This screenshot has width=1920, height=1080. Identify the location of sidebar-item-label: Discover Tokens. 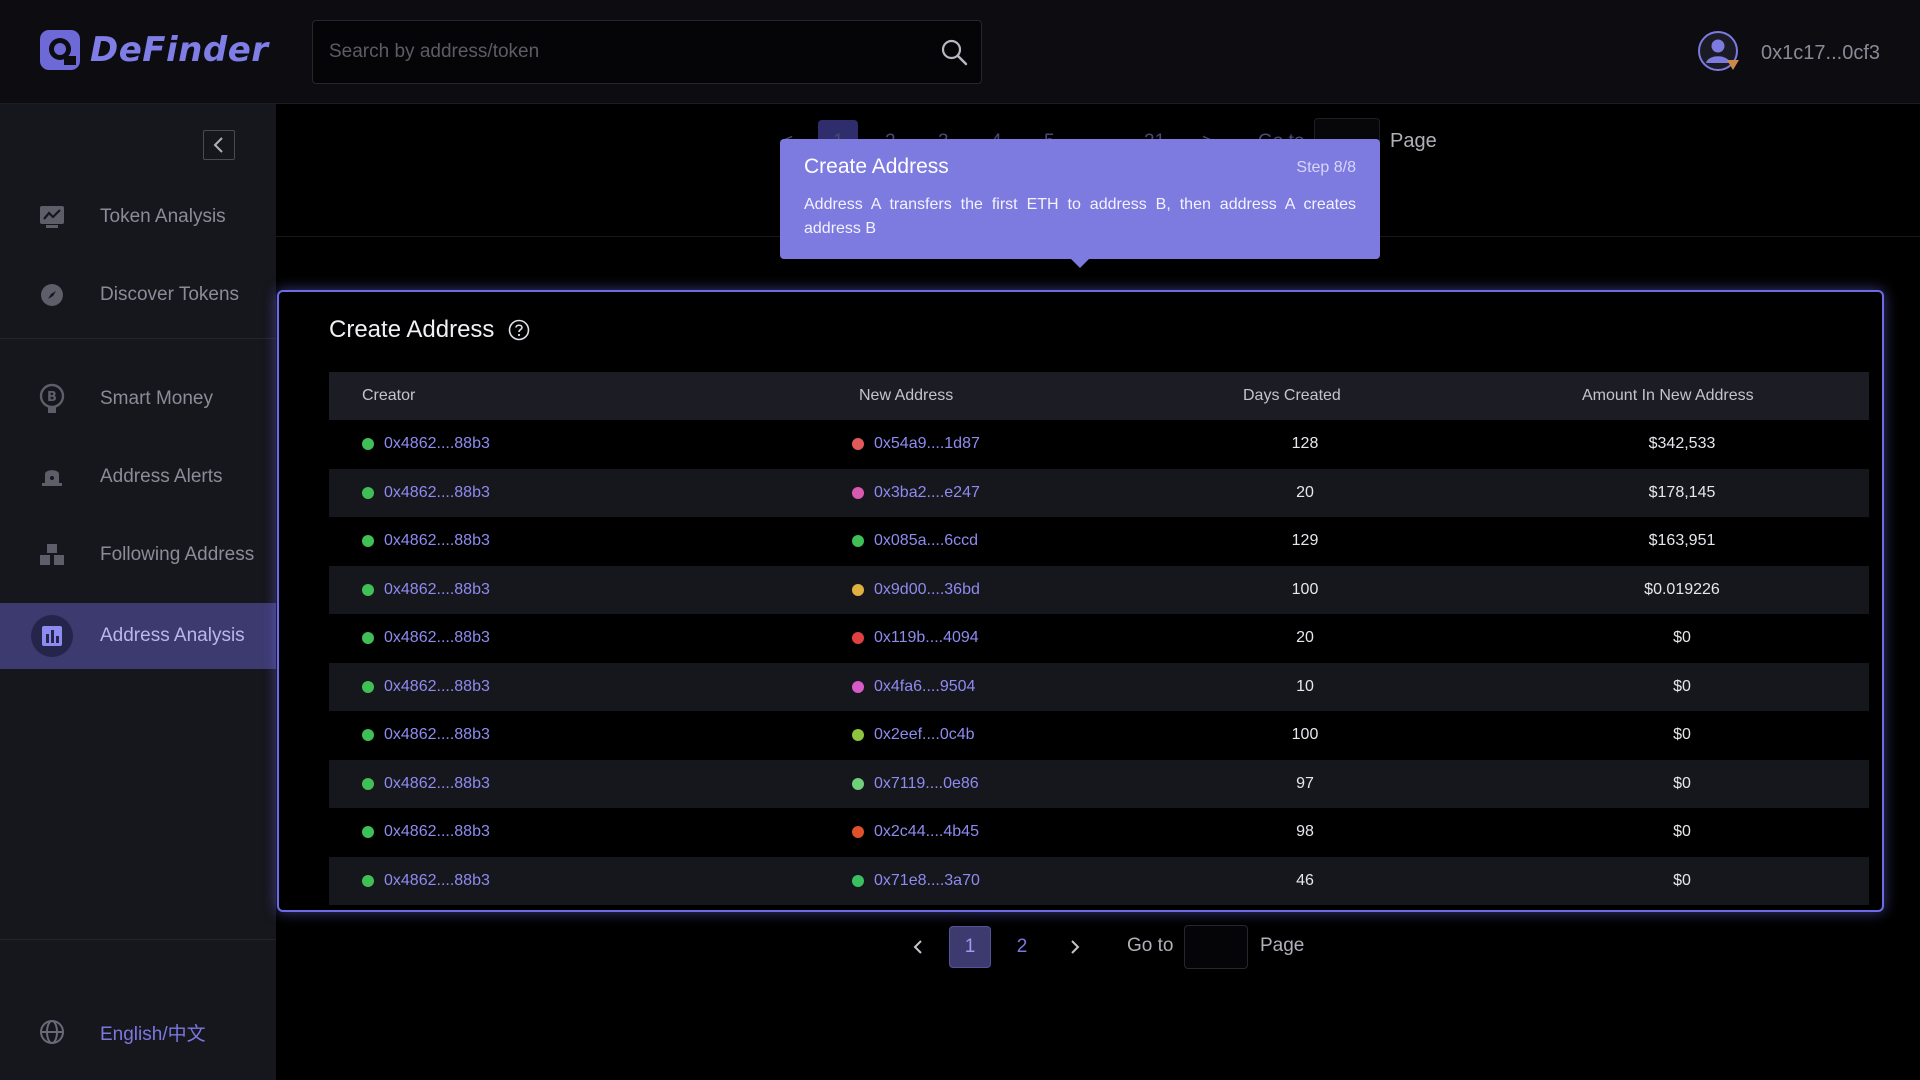
(170, 294).